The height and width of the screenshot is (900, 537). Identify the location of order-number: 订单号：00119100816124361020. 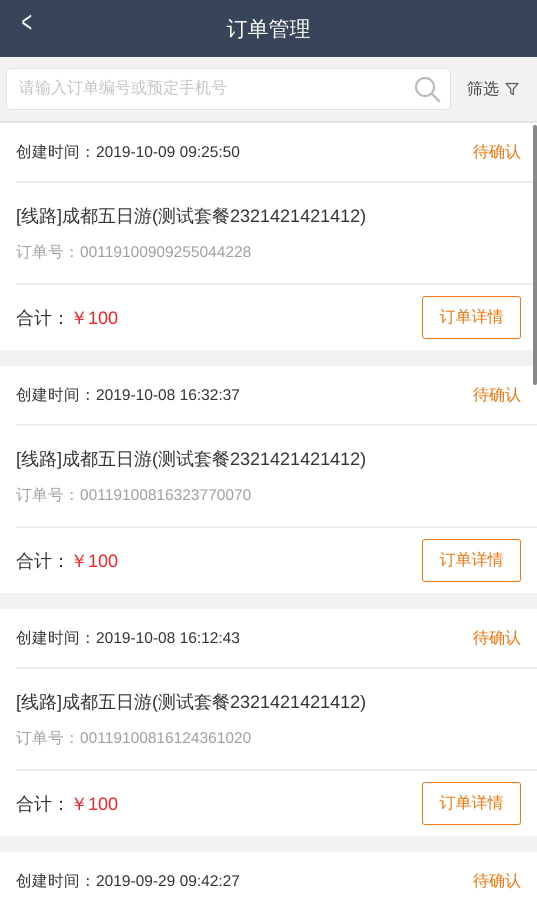
(134, 738).